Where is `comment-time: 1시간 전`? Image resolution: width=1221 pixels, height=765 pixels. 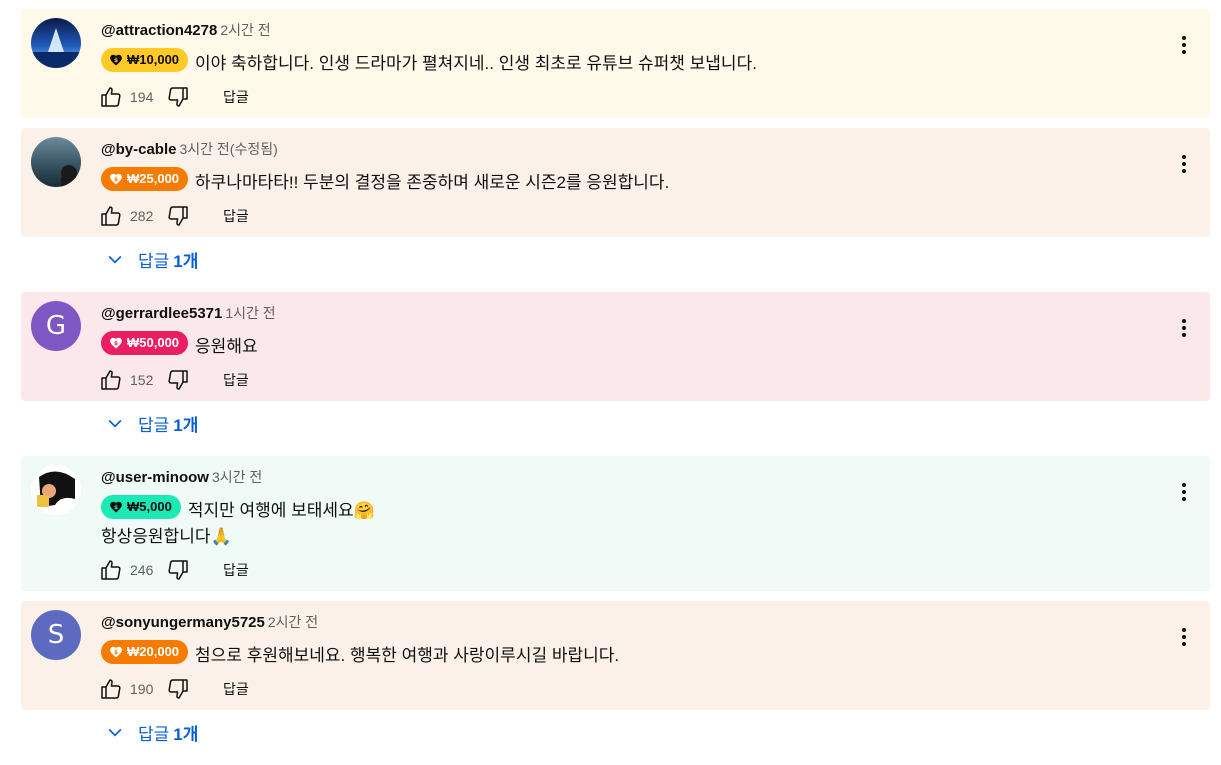 comment-time: 1시간 전 is located at coordinates (250, 313).